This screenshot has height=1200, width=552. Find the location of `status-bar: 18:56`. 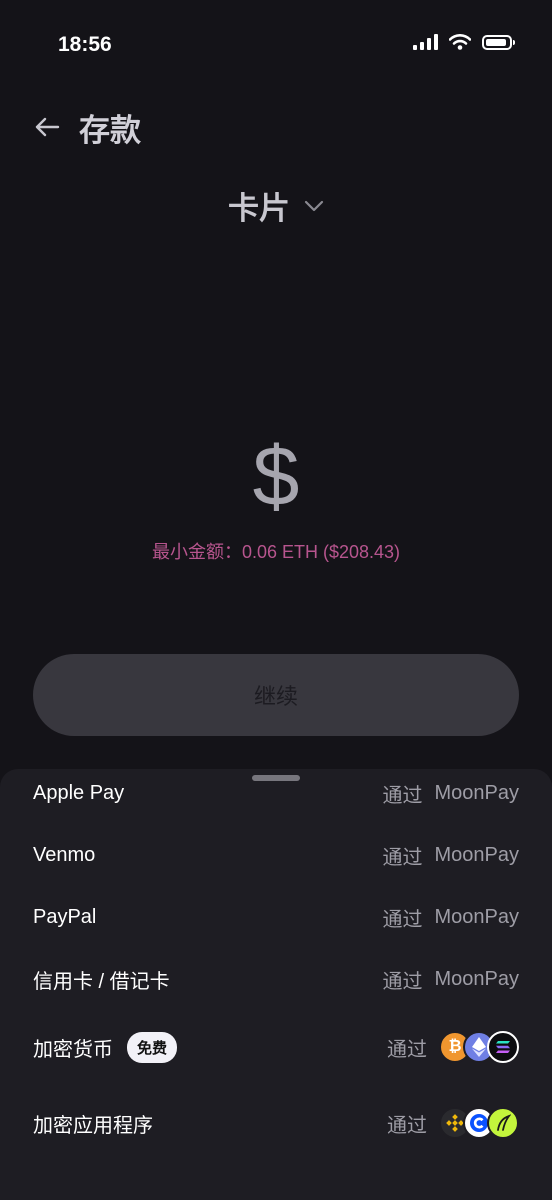

status-bar: 18:56 is located at coordinates (276, 45).